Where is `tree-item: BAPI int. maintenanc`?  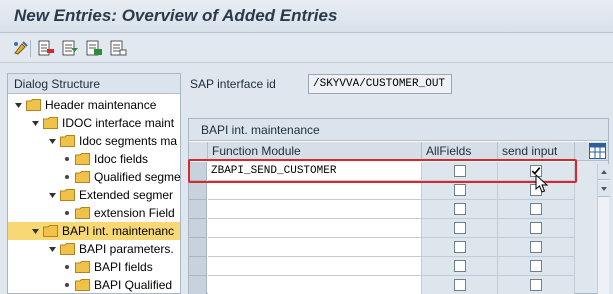 tree-item: BAPI int. maintenanc is located at coordinates (94, 231).